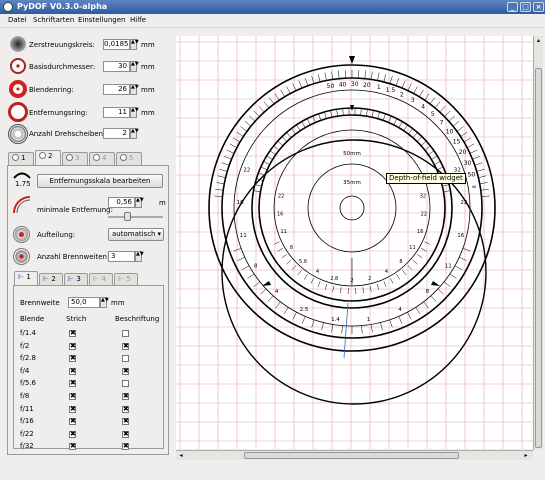  I want to click on aufteilung-select: automatisch ▾, so click(136, 234).